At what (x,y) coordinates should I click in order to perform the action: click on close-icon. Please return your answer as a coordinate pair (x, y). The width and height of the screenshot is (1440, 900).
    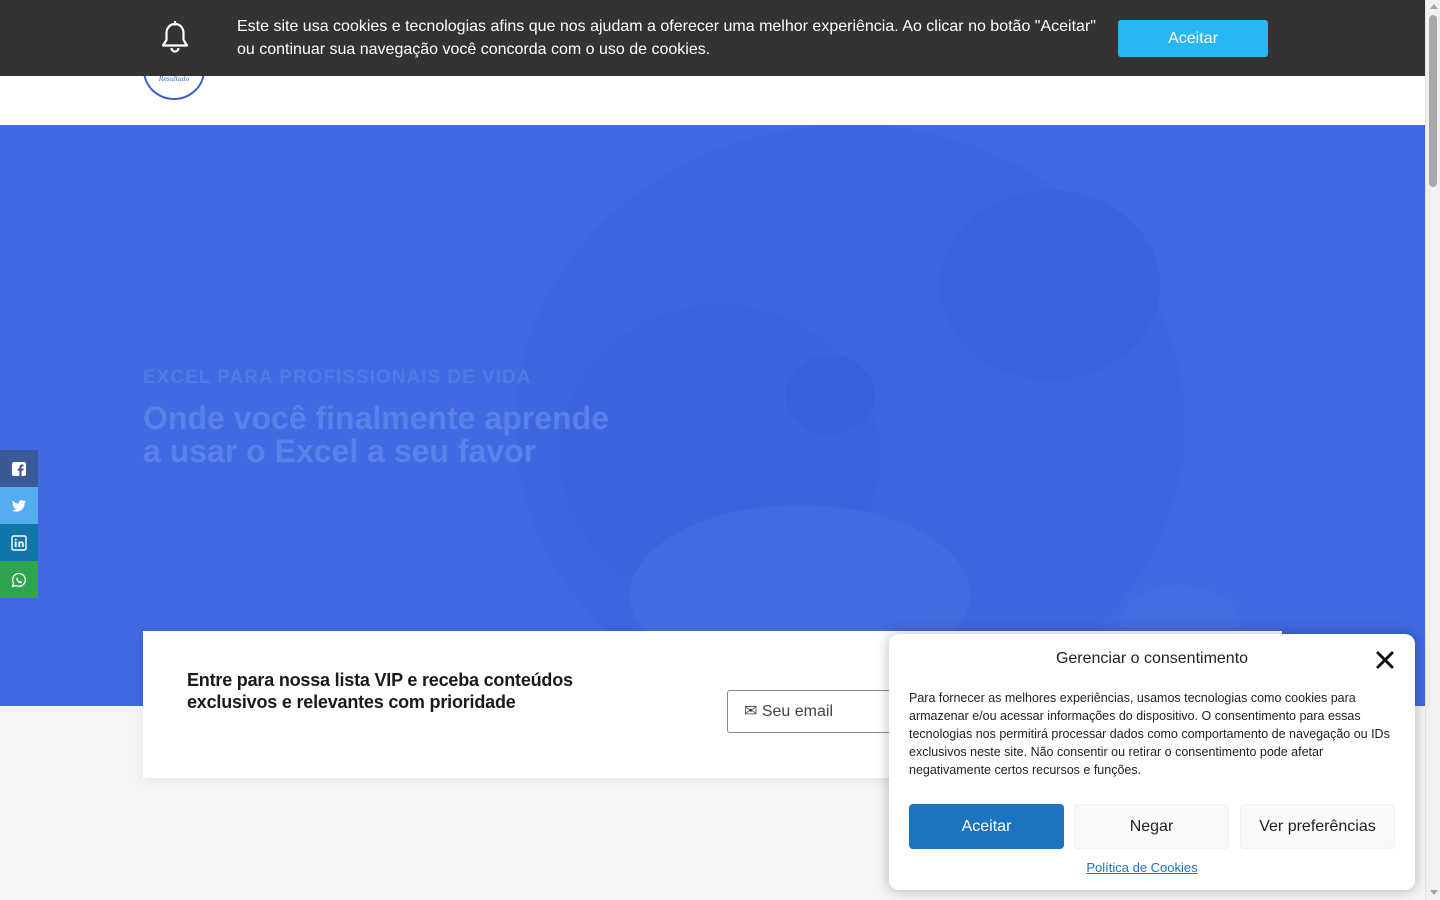
    Looking at the image, I should click on (1385, 660).